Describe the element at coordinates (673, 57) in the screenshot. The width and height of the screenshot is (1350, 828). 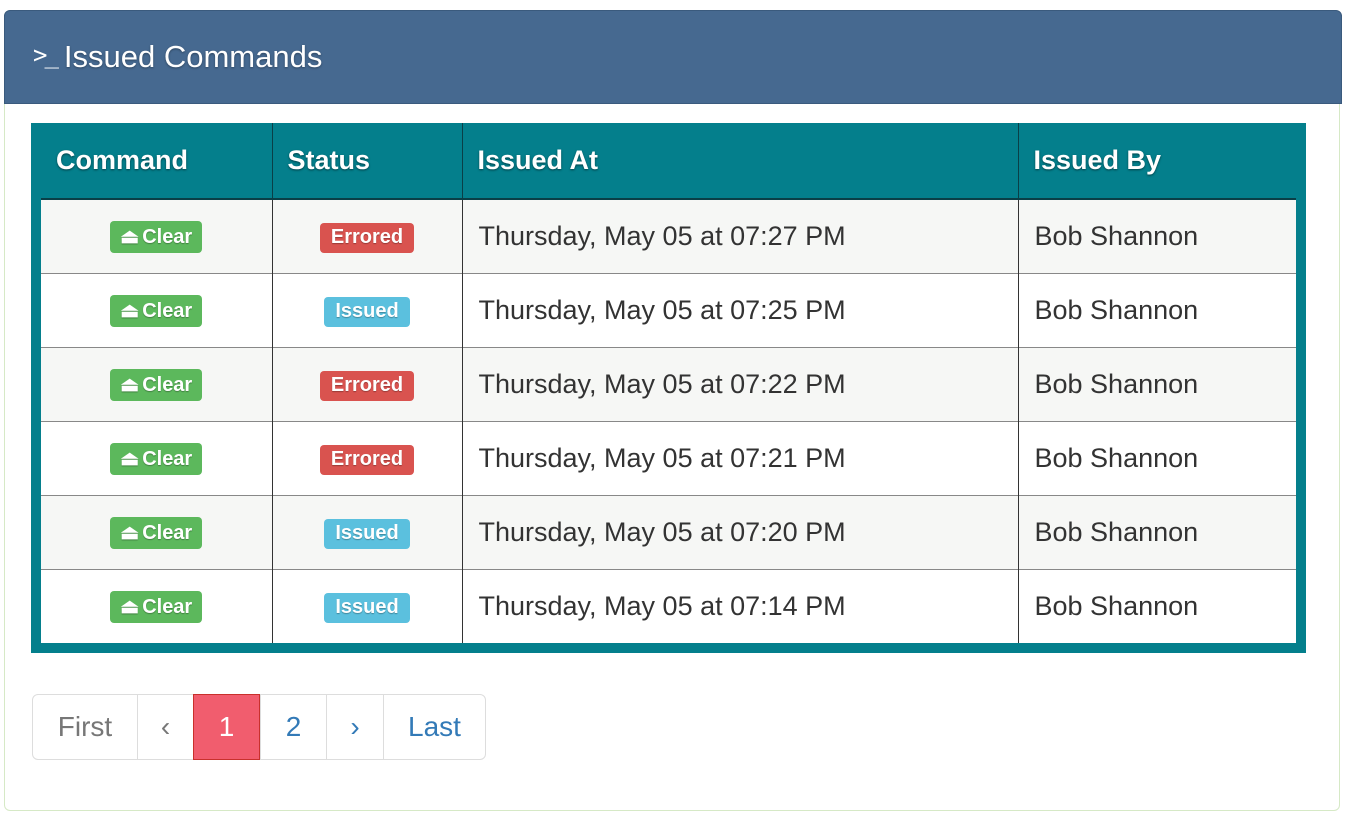
I see `panel-heading: >_ Issued Commands` at that location.